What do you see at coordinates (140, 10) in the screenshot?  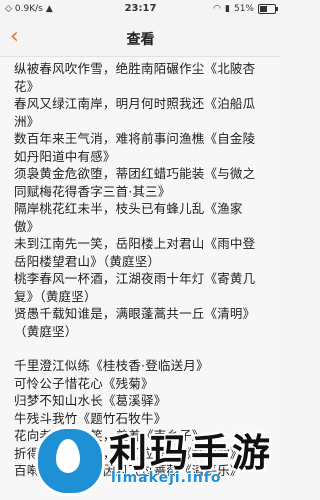 I see `status-bar: ◇ 0.9K/s ▲ 23:17 ◠ ▮ 51%` at bounding box center [140, 10].